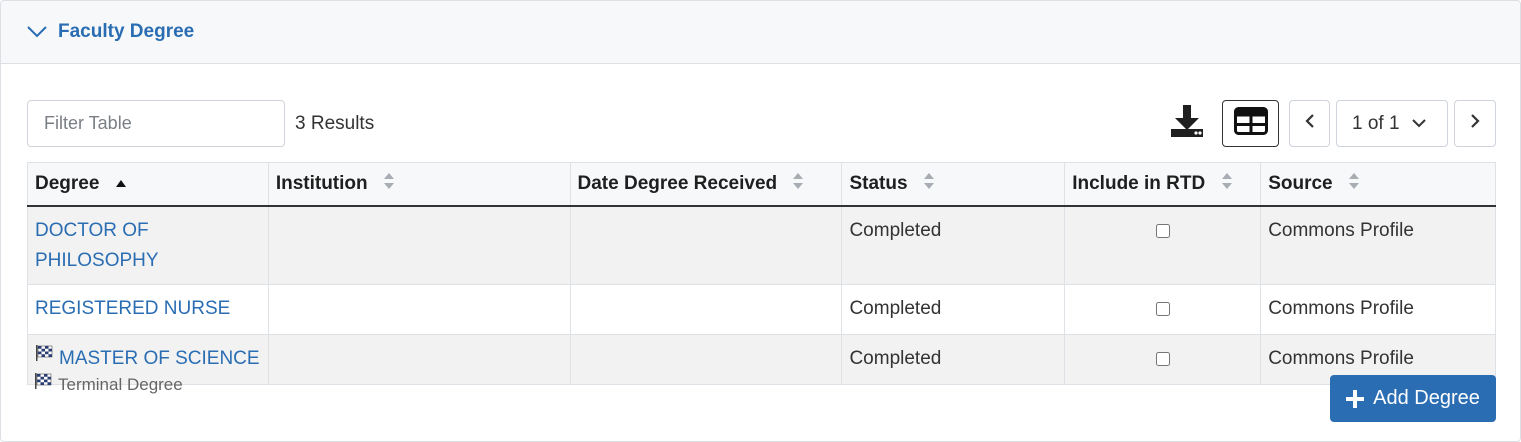 This screenshot has width=1521, height=442. I want to click on results-count: 3 Results, so click(335, 123).